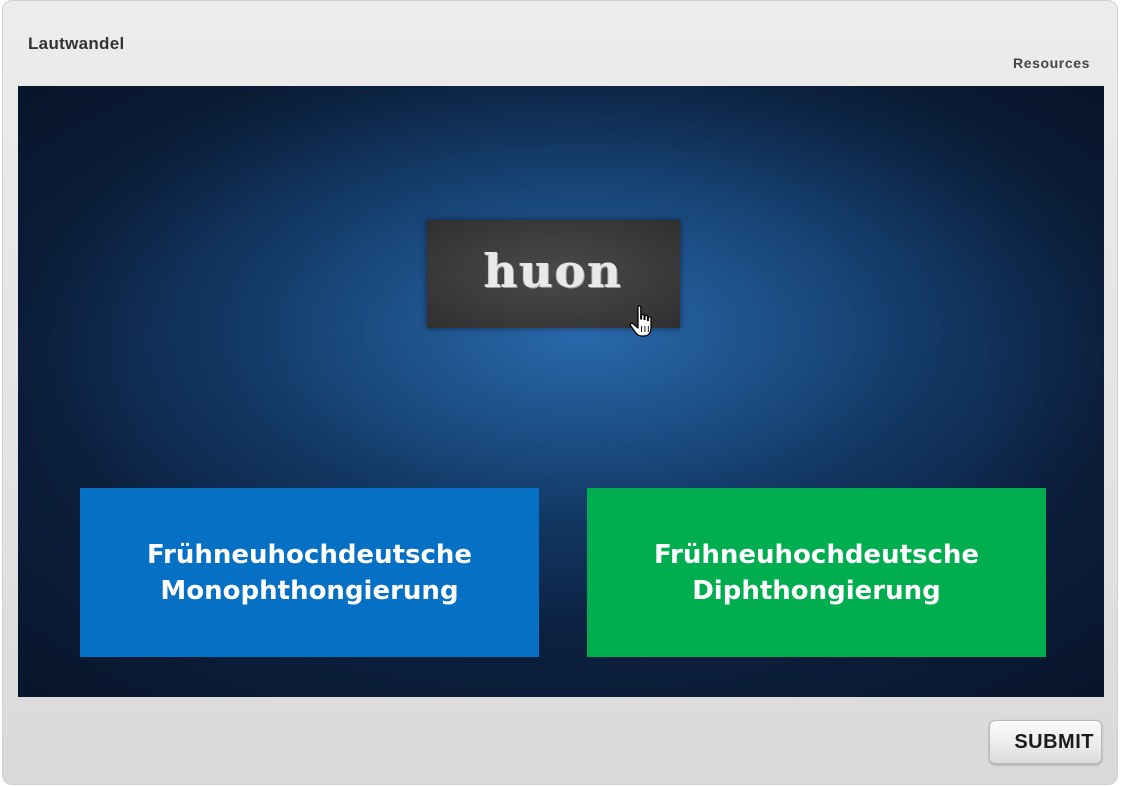 This screenshot has height=787, width=1124. Describe the element at coordinates (553, 271) in the screenshot. I see `drag-item-word: huon` at that location.